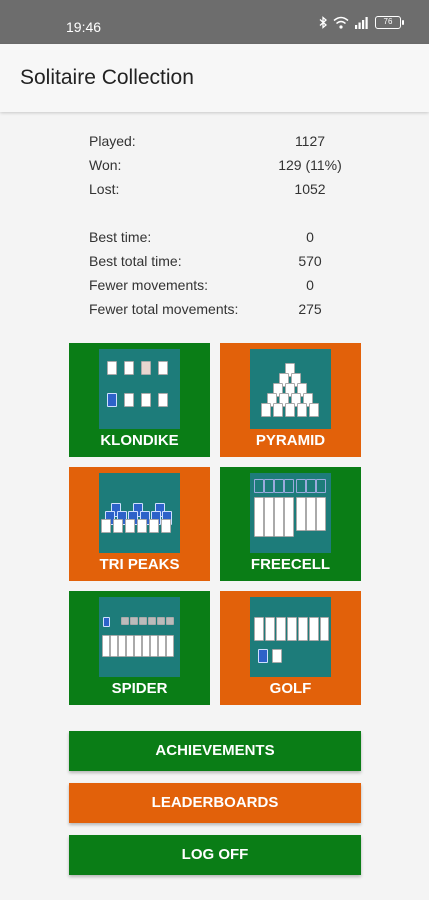 The height and width of the screenshot is (900, 429). What do you see at coordinates (389, 22) in the screenshot?
I see `battery-icon: 76` at bounding box center [389, 22].